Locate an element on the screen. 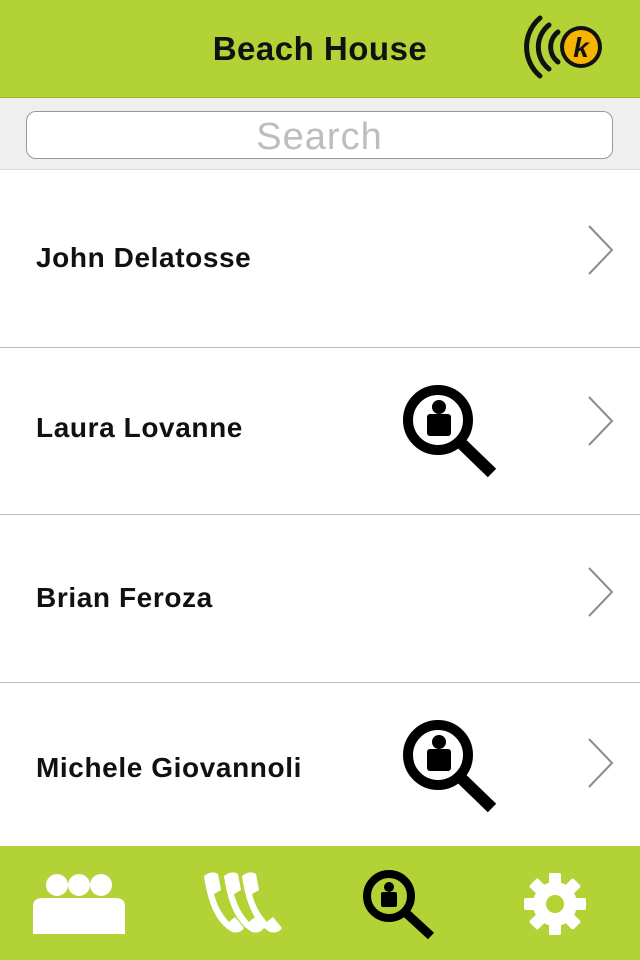 The image size is (640, 960). tab-settings is located at coordinates (560, 903).